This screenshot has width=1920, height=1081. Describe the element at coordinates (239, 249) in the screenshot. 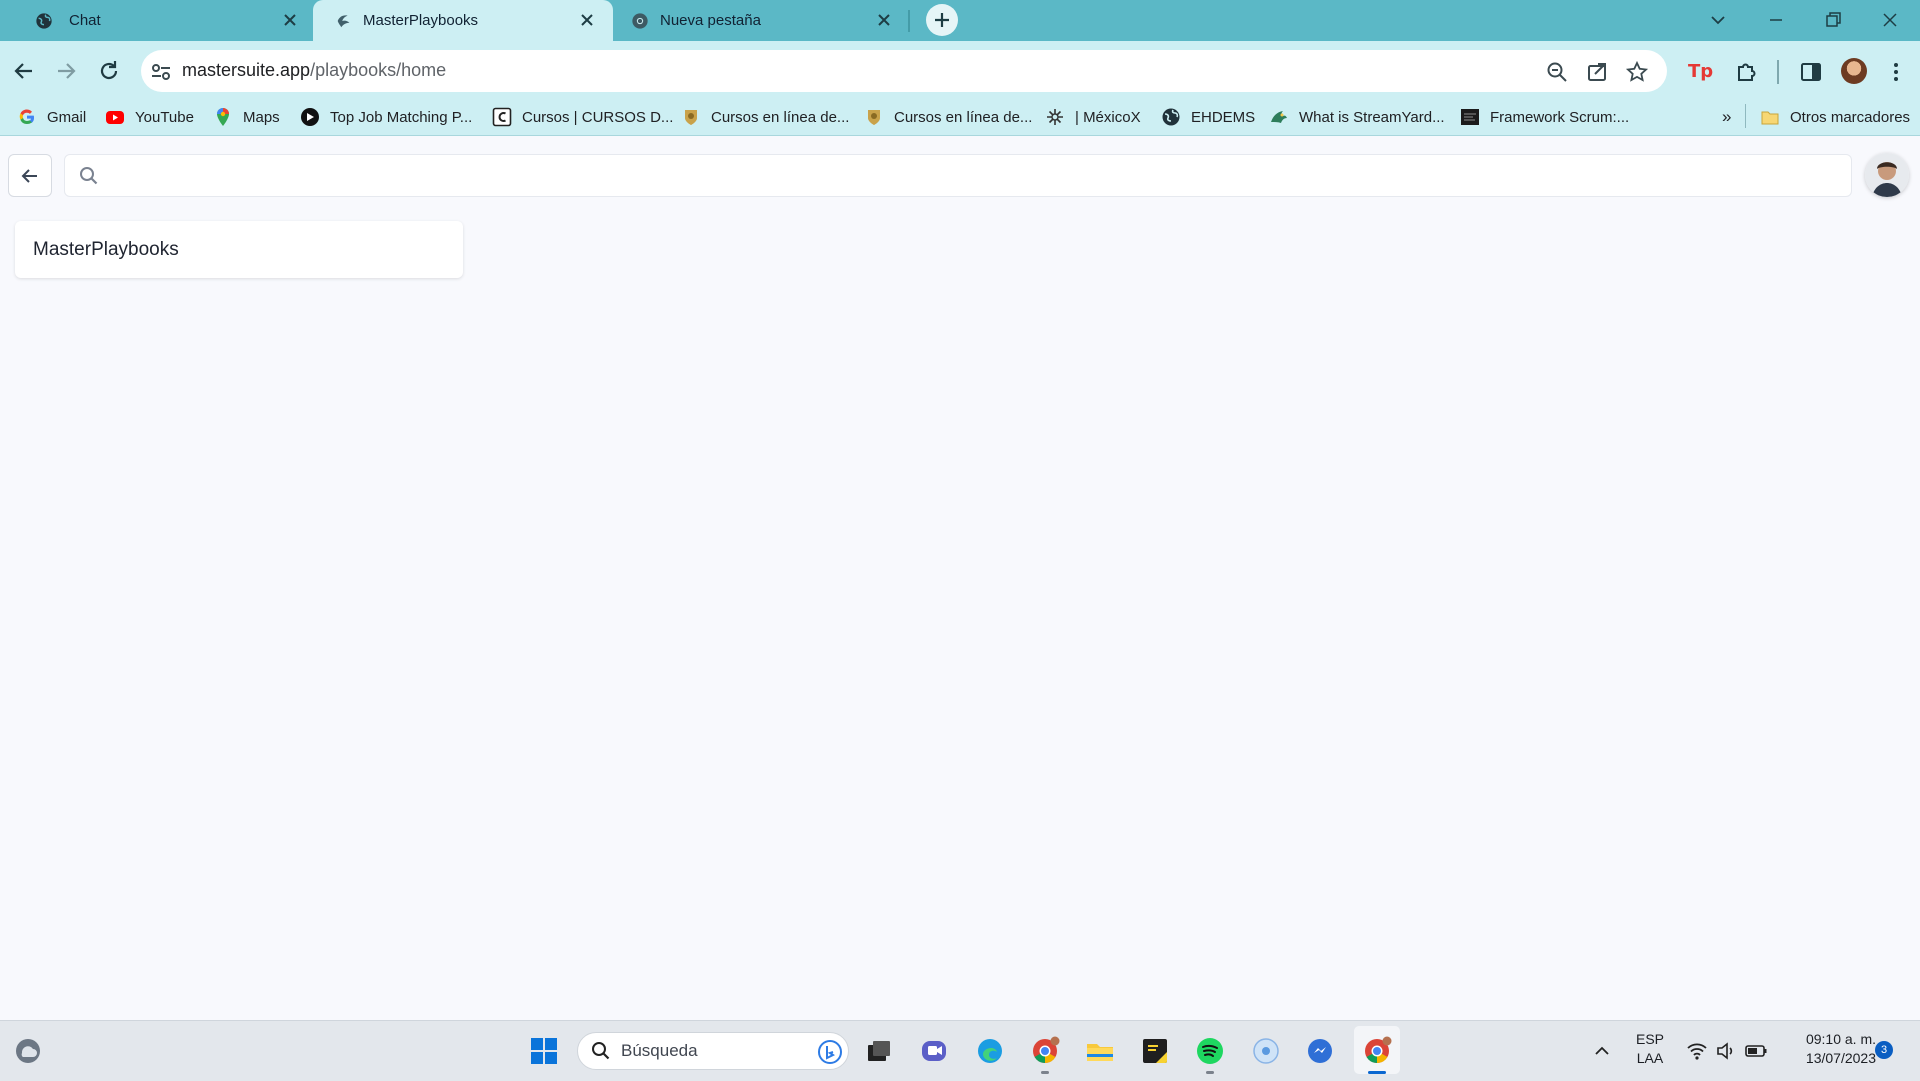

I see `playbook-card: MasterPlaybooks` at that location.